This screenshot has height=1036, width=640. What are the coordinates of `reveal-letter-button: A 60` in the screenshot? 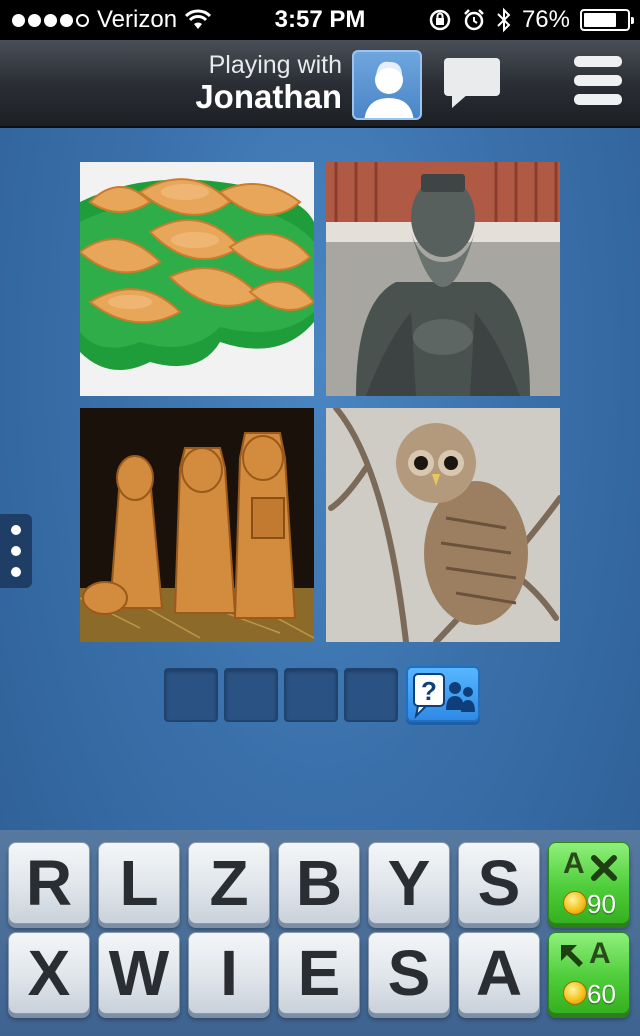 It's located at (589, 973).